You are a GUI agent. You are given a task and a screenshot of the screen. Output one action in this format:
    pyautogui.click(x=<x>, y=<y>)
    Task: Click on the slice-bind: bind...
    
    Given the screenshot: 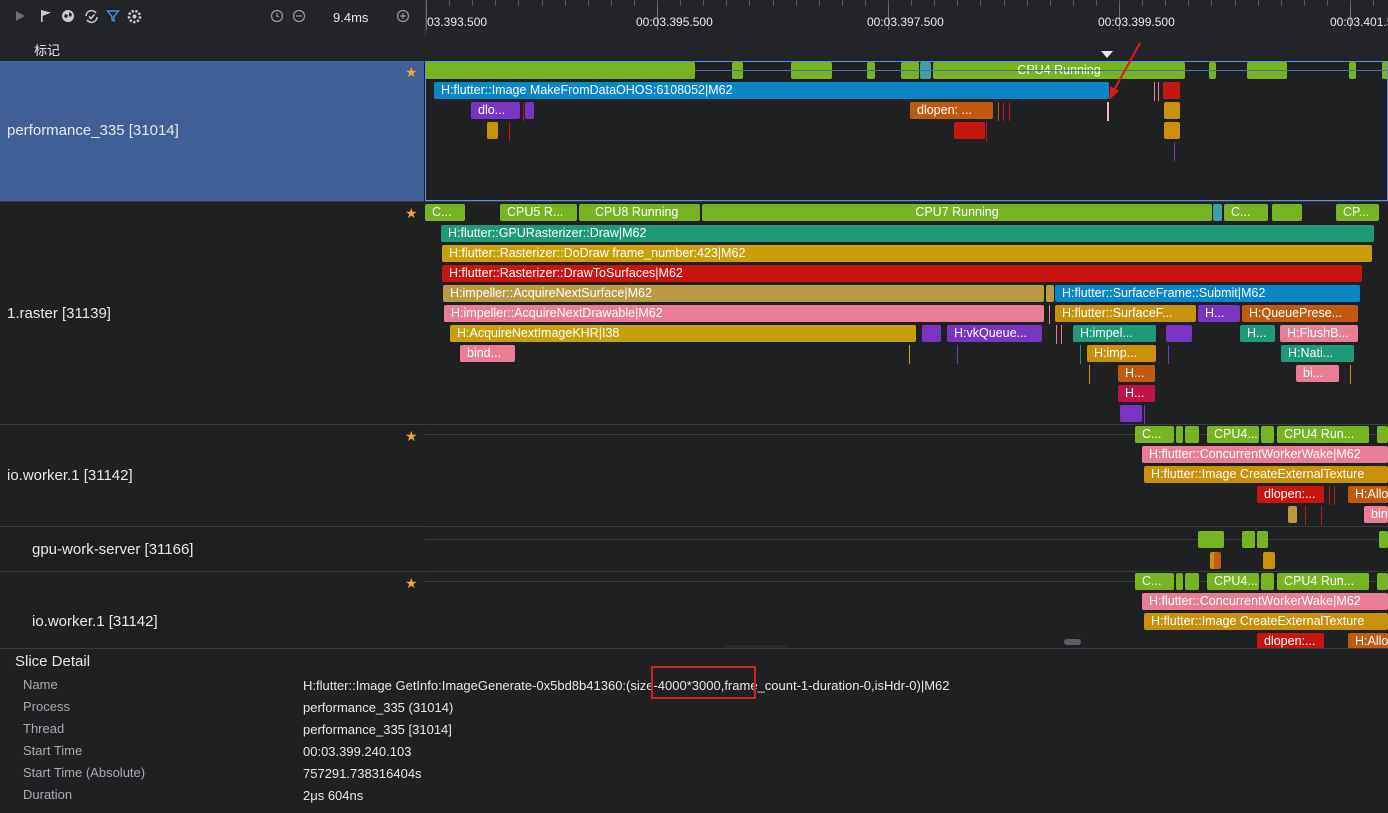 What is the action you would take?
    pyautogui.click(x=487, y=353)
    